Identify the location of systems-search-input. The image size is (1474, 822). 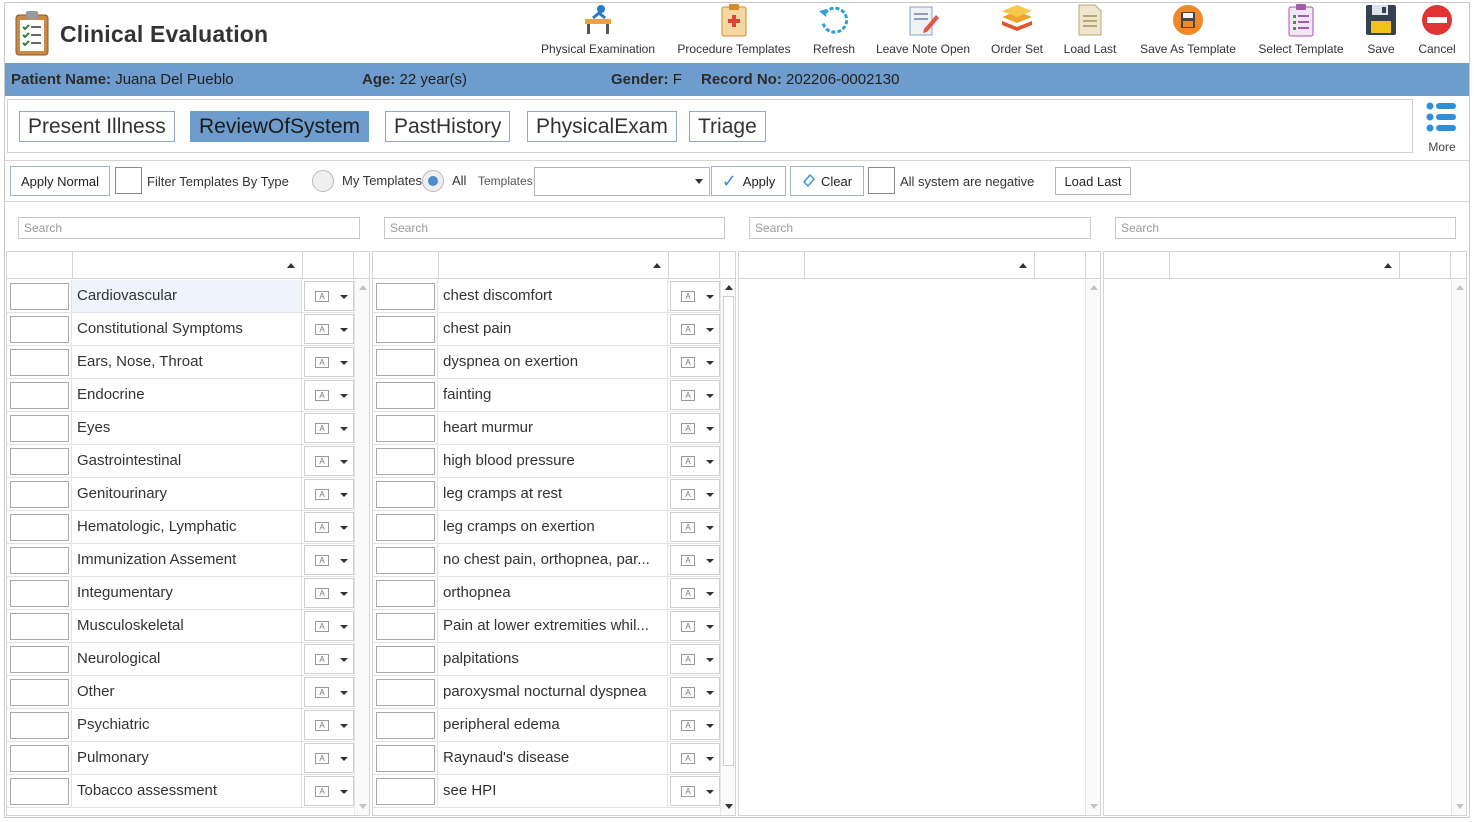
(189, 228).